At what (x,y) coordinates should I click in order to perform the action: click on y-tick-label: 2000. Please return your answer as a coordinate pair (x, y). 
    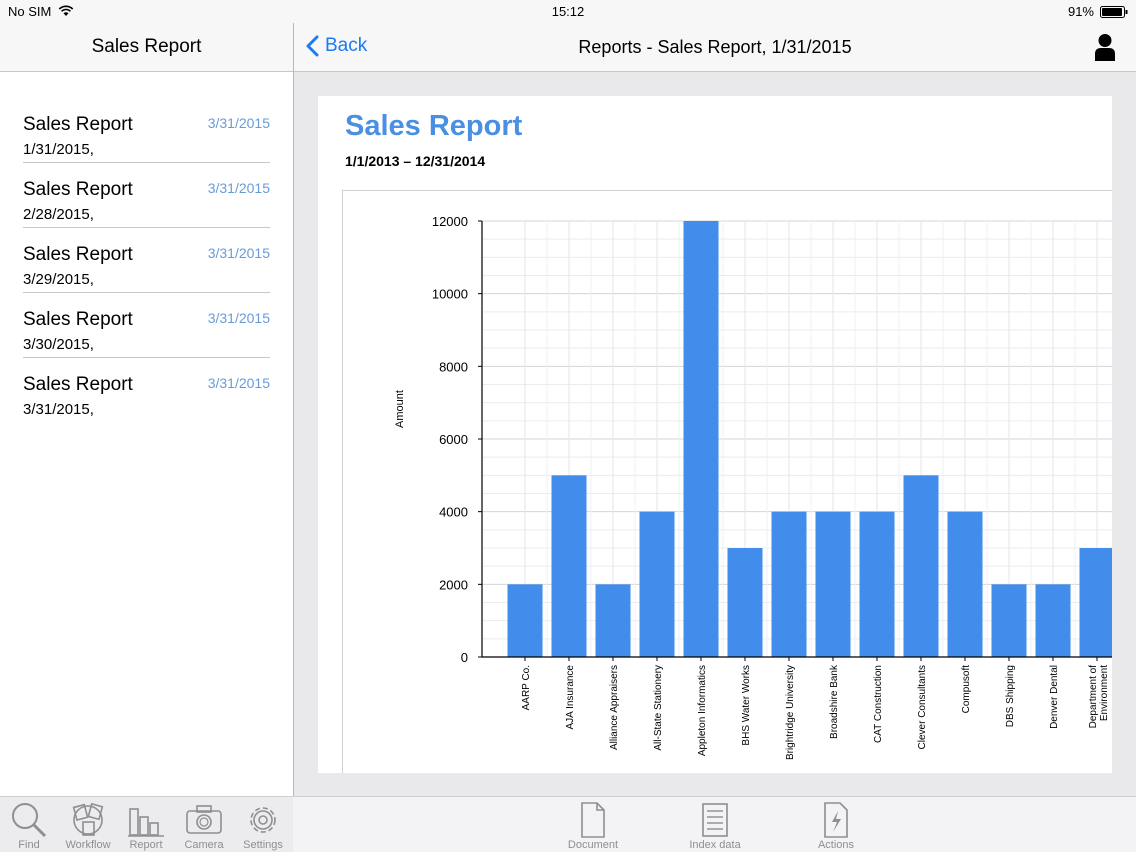
    Looking at the image, I should click on (453, 584).